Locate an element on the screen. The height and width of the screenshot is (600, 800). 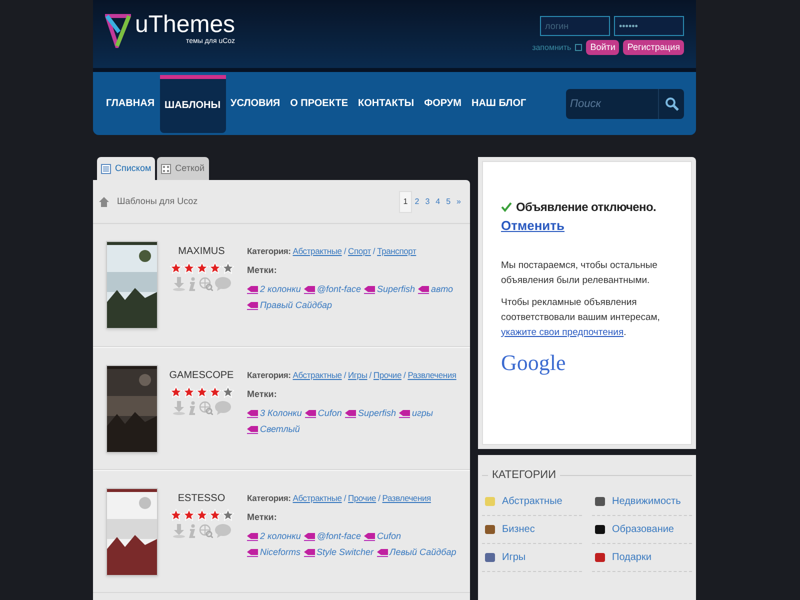
nav-link: ШАБЛОНЫ is located at coordinates (193, 103).